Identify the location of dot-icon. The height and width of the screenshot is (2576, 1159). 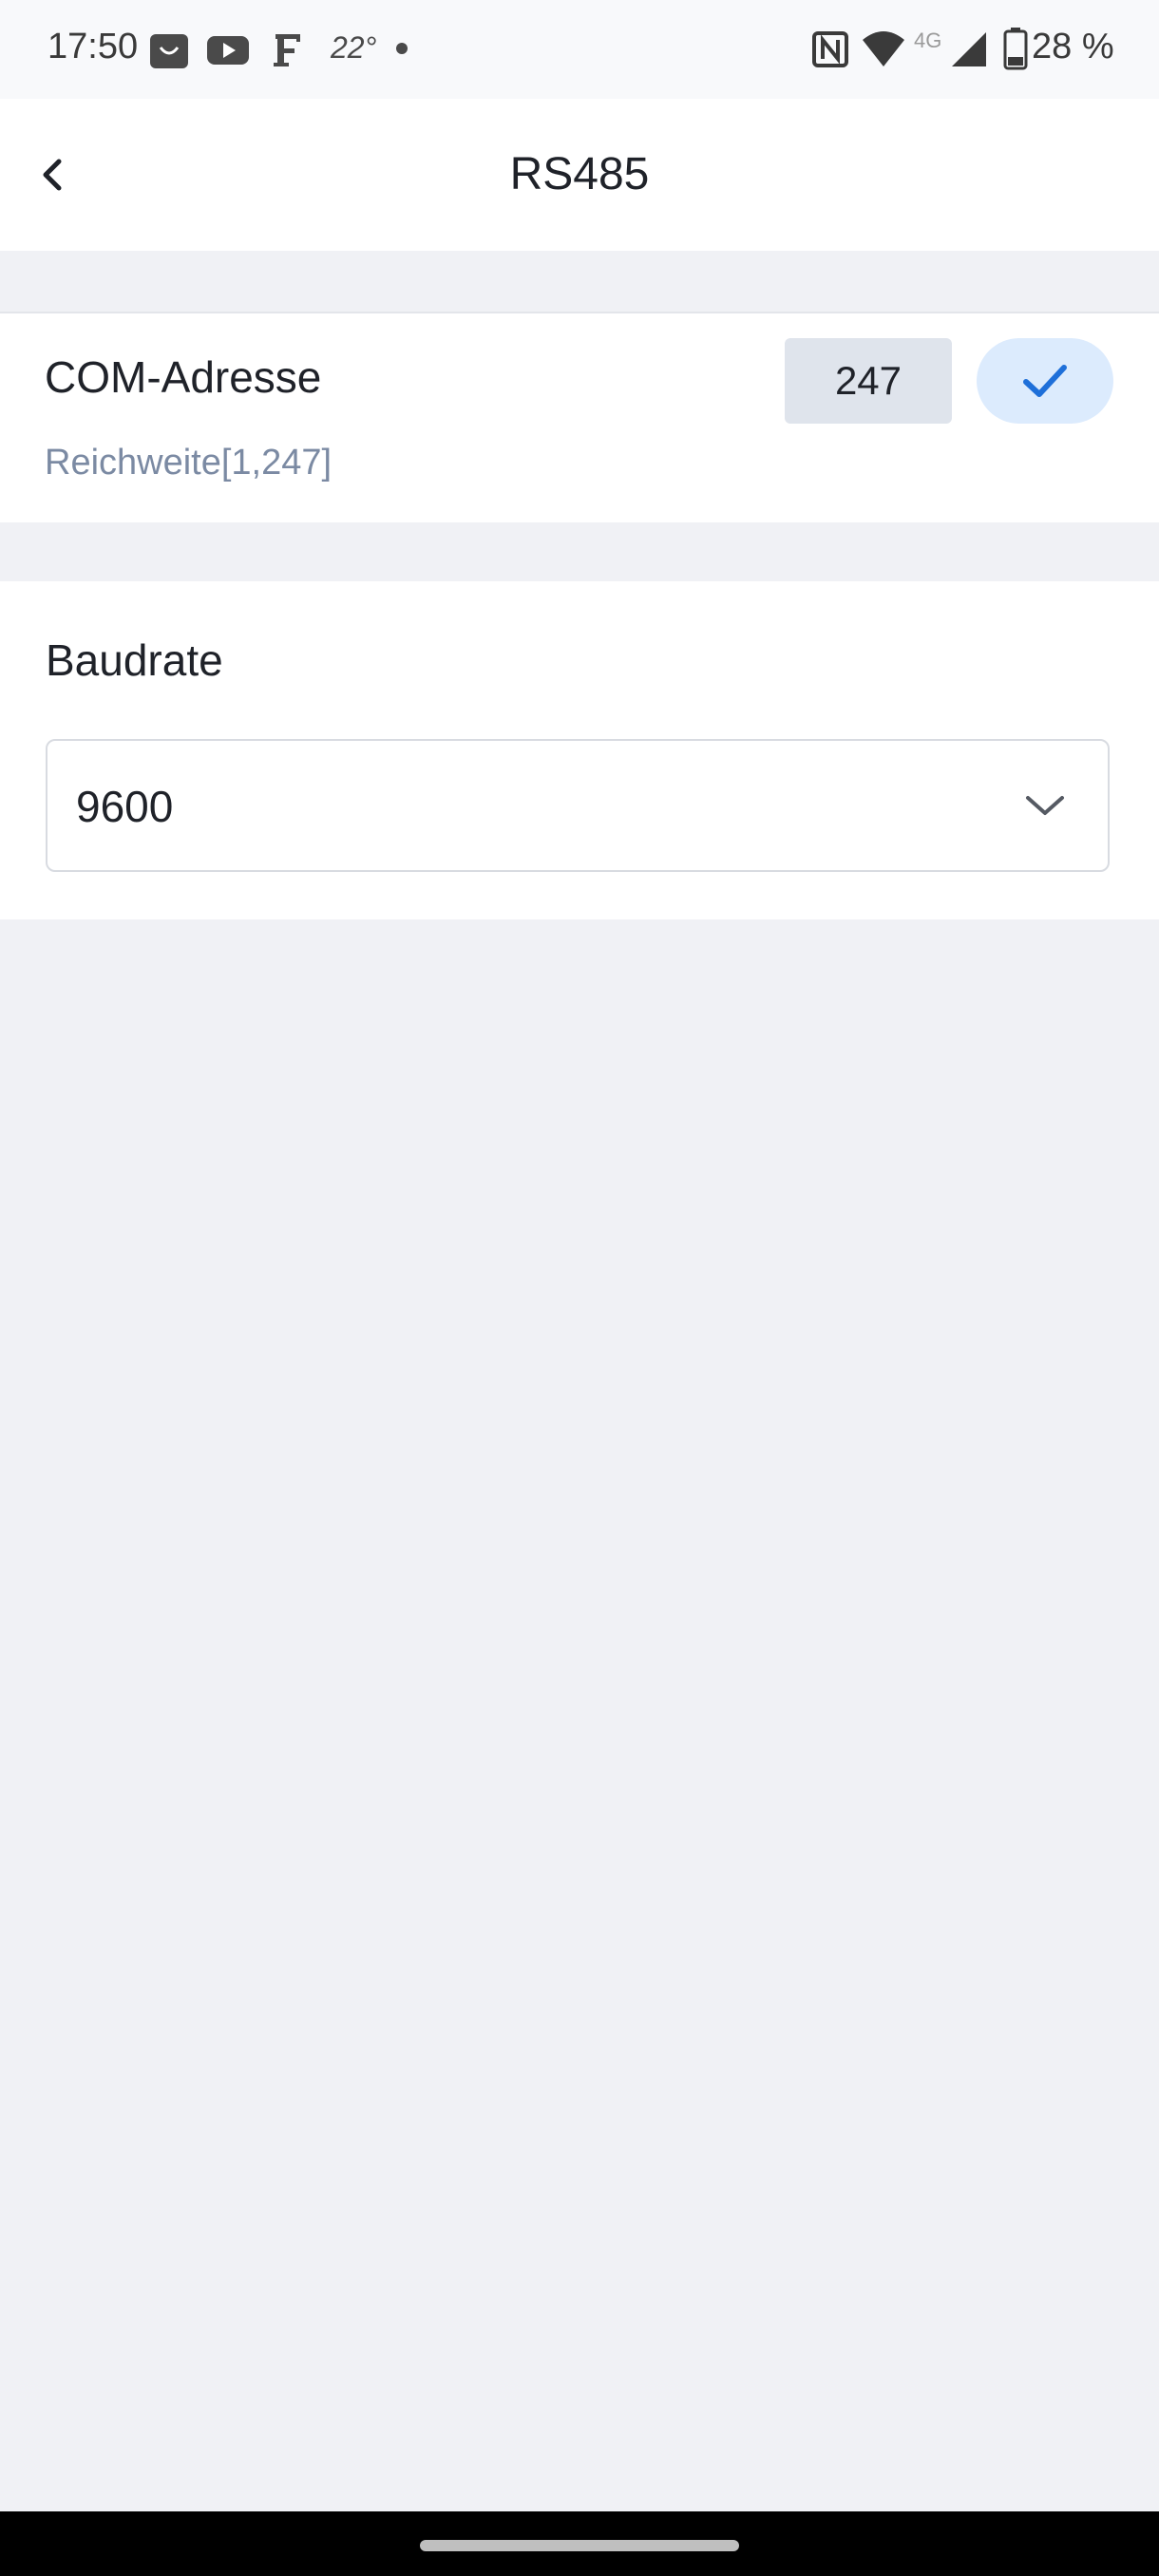
(402, 48).